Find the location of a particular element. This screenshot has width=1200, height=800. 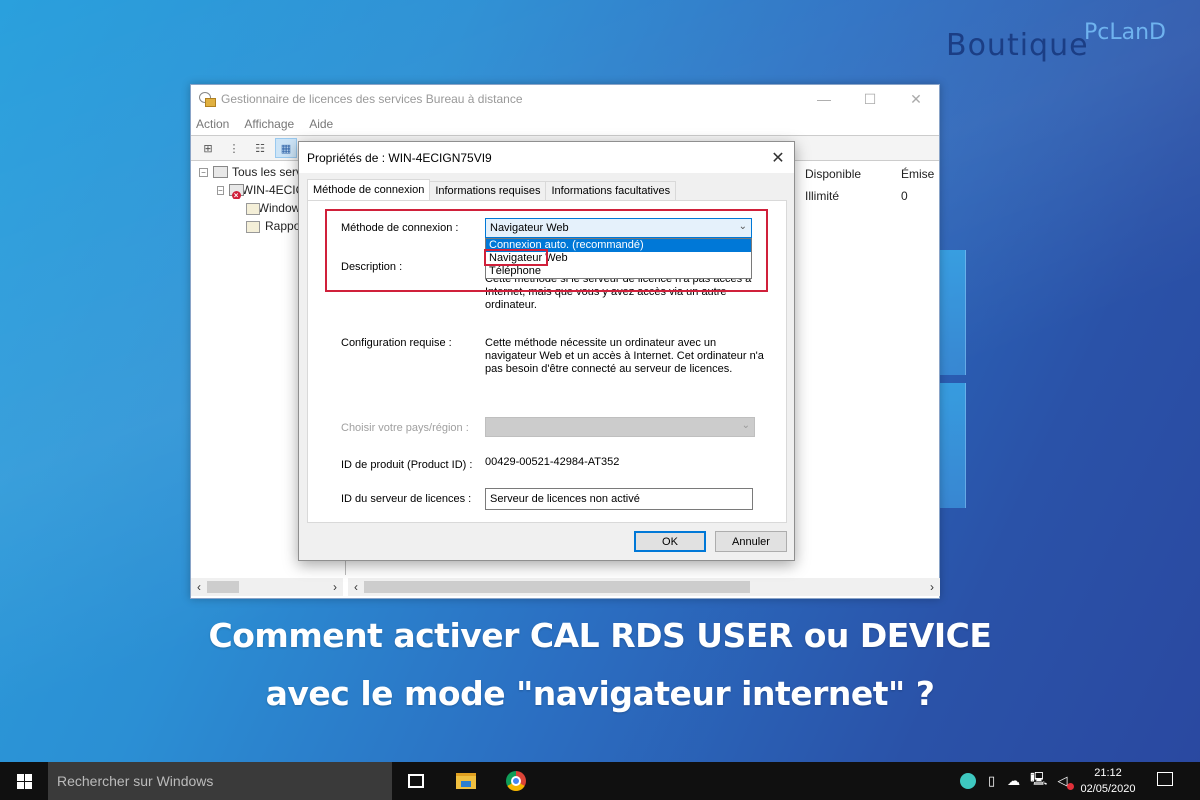

dialog-title: Propriétés de : WIN-4ECIGN75VI9 is located at coordinates (399, 157).